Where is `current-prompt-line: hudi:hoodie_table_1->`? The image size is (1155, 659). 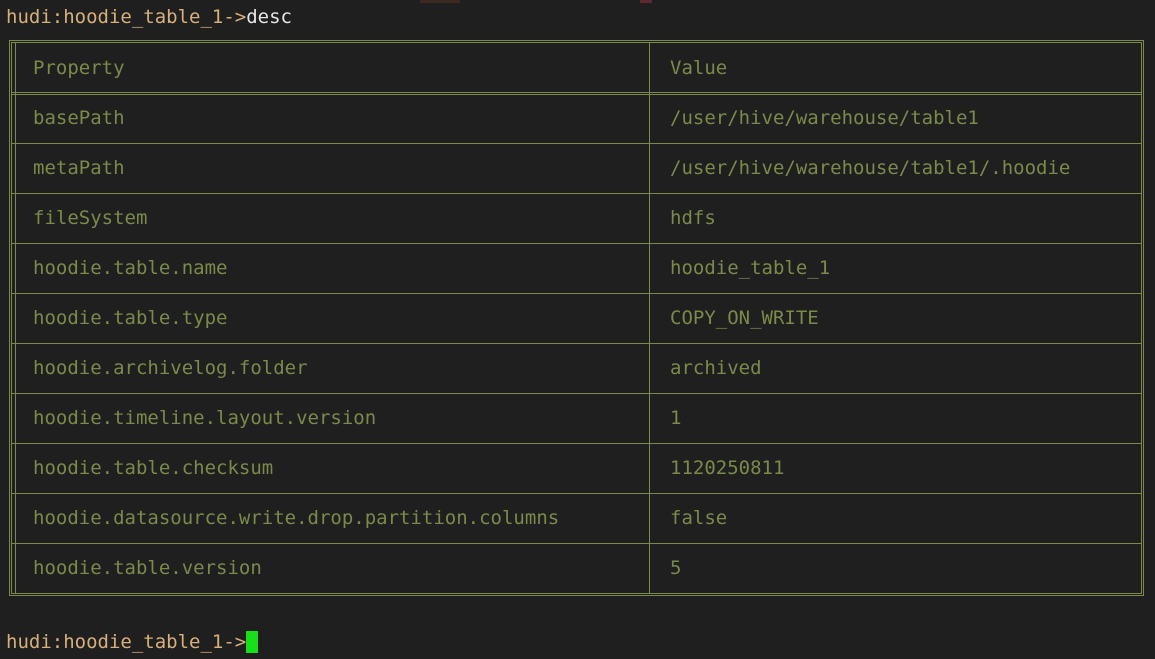 current-prompt-line: hudi:hoodie_table_1-> is located at coordinates (132, 642).